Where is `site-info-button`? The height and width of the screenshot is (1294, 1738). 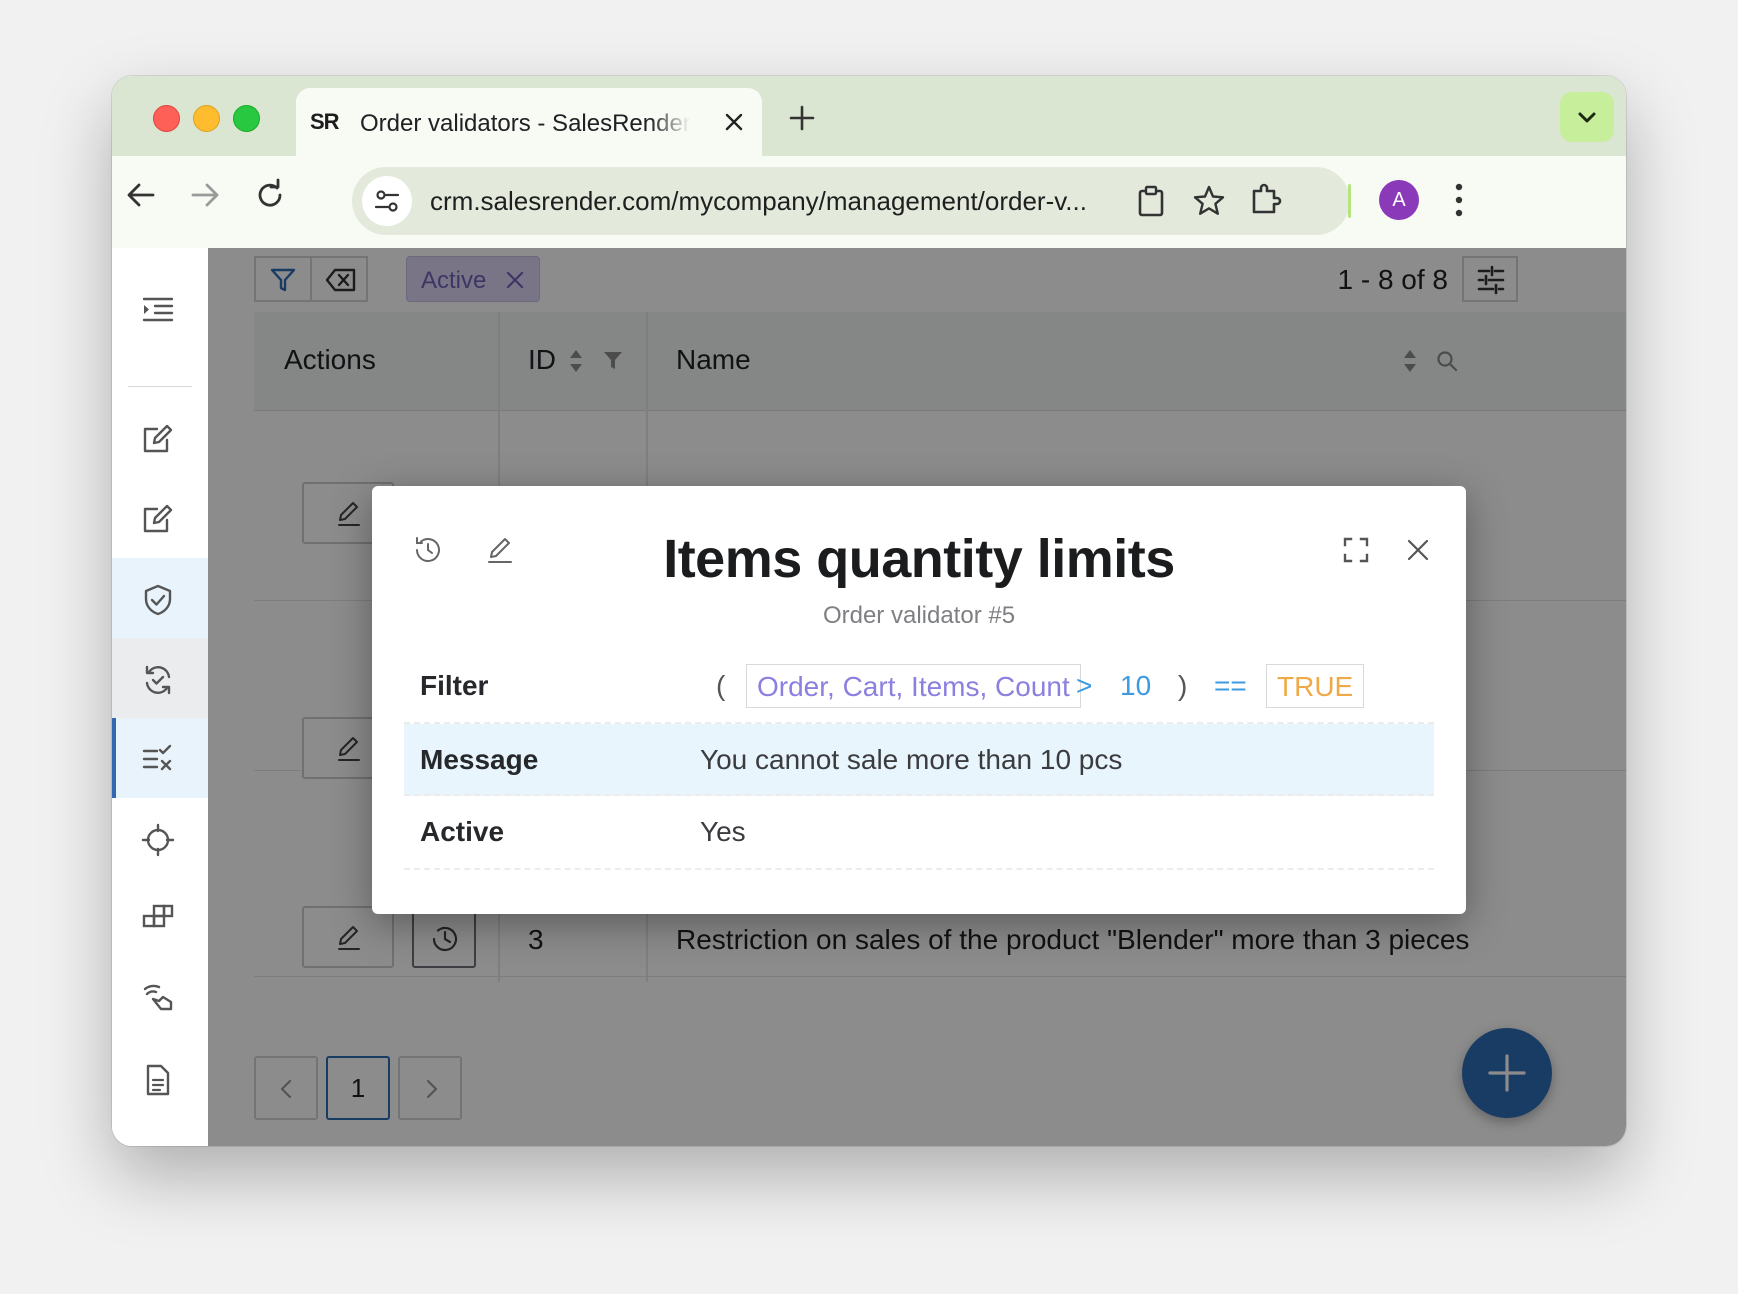 site-info-button is located at coordinates (387, 201).